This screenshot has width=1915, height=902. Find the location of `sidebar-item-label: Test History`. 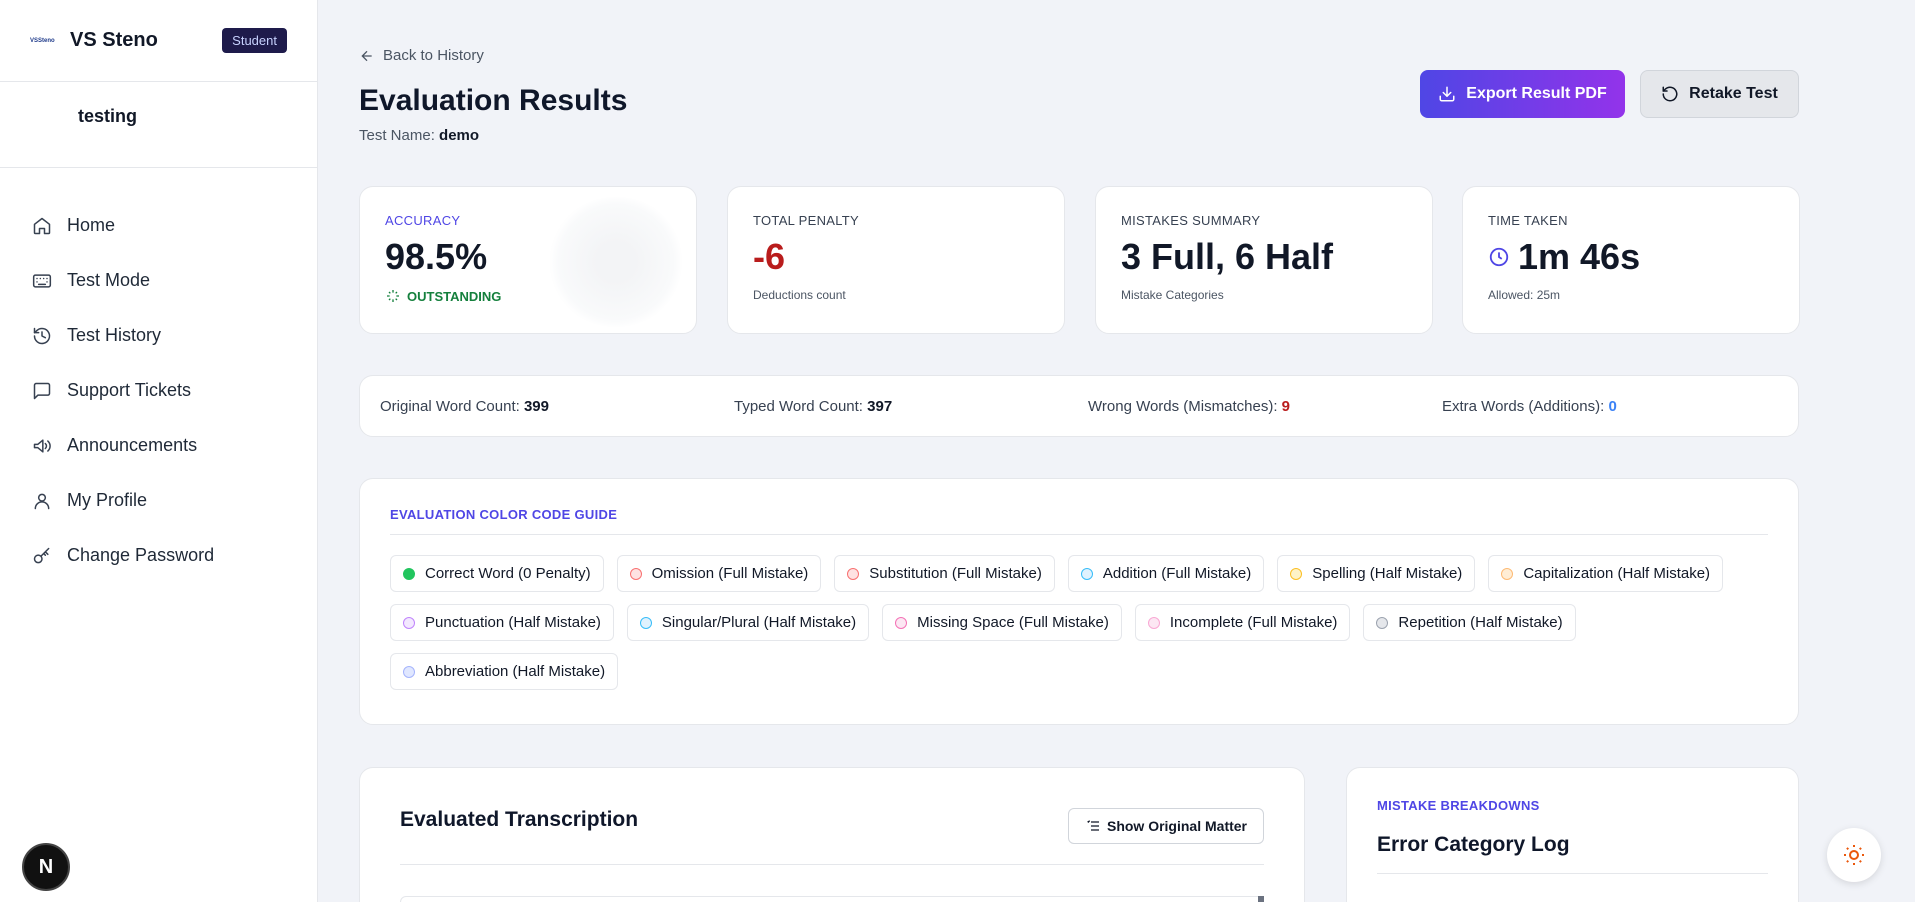

sidebar-item-label: Test History is located at coordinates (114, 335).